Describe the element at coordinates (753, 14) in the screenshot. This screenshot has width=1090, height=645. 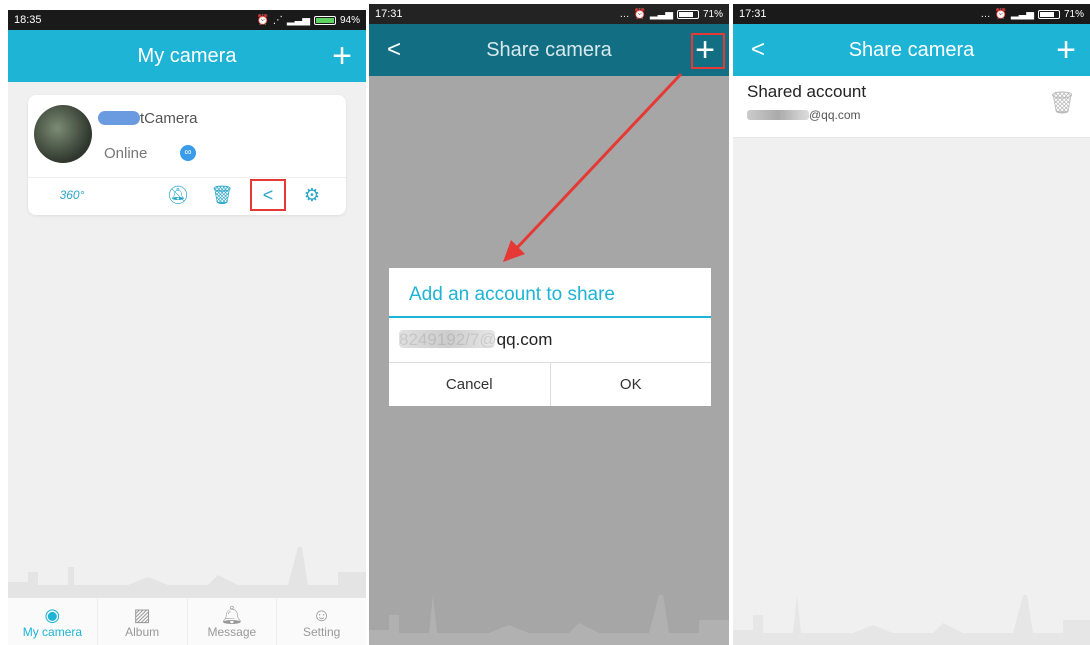
I see `status-time: 17:31` at that location.